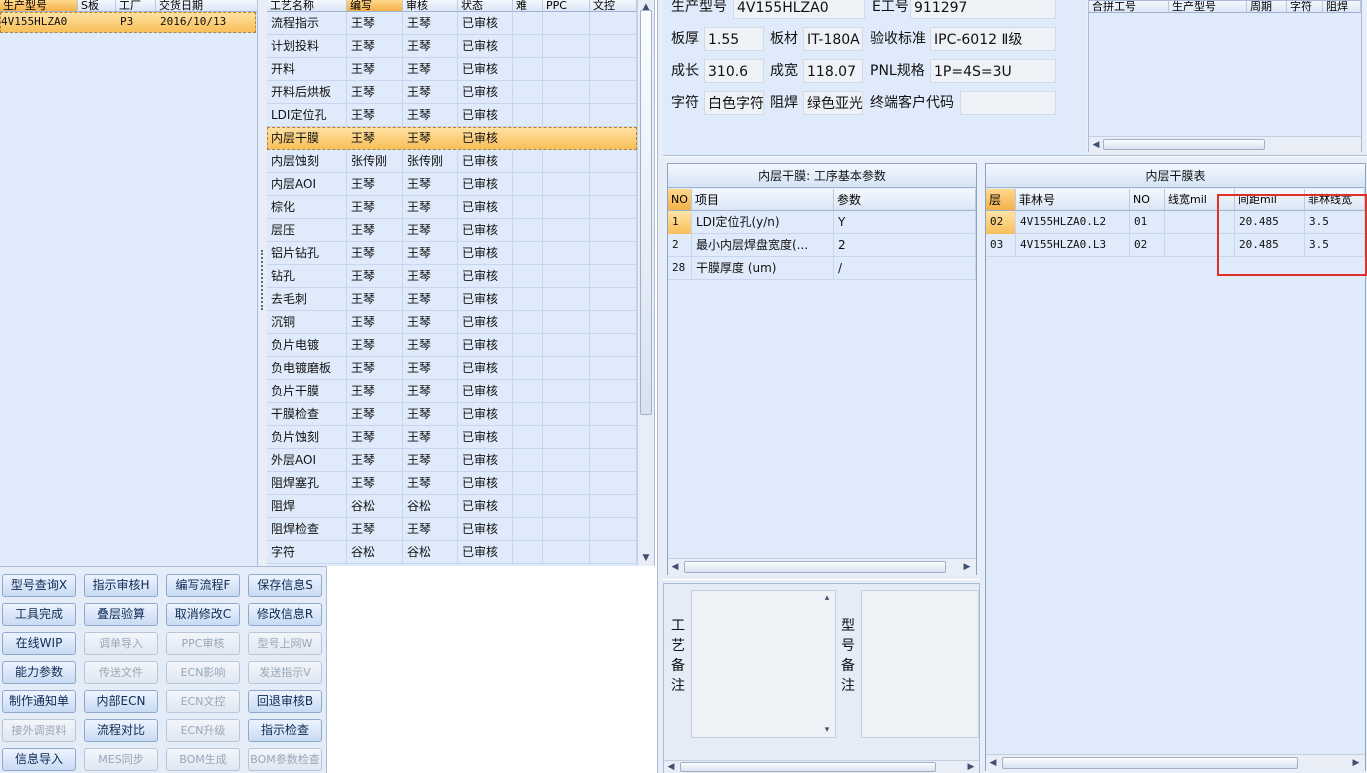  I want to click on action-button: ECN文控, so click(203, 701).